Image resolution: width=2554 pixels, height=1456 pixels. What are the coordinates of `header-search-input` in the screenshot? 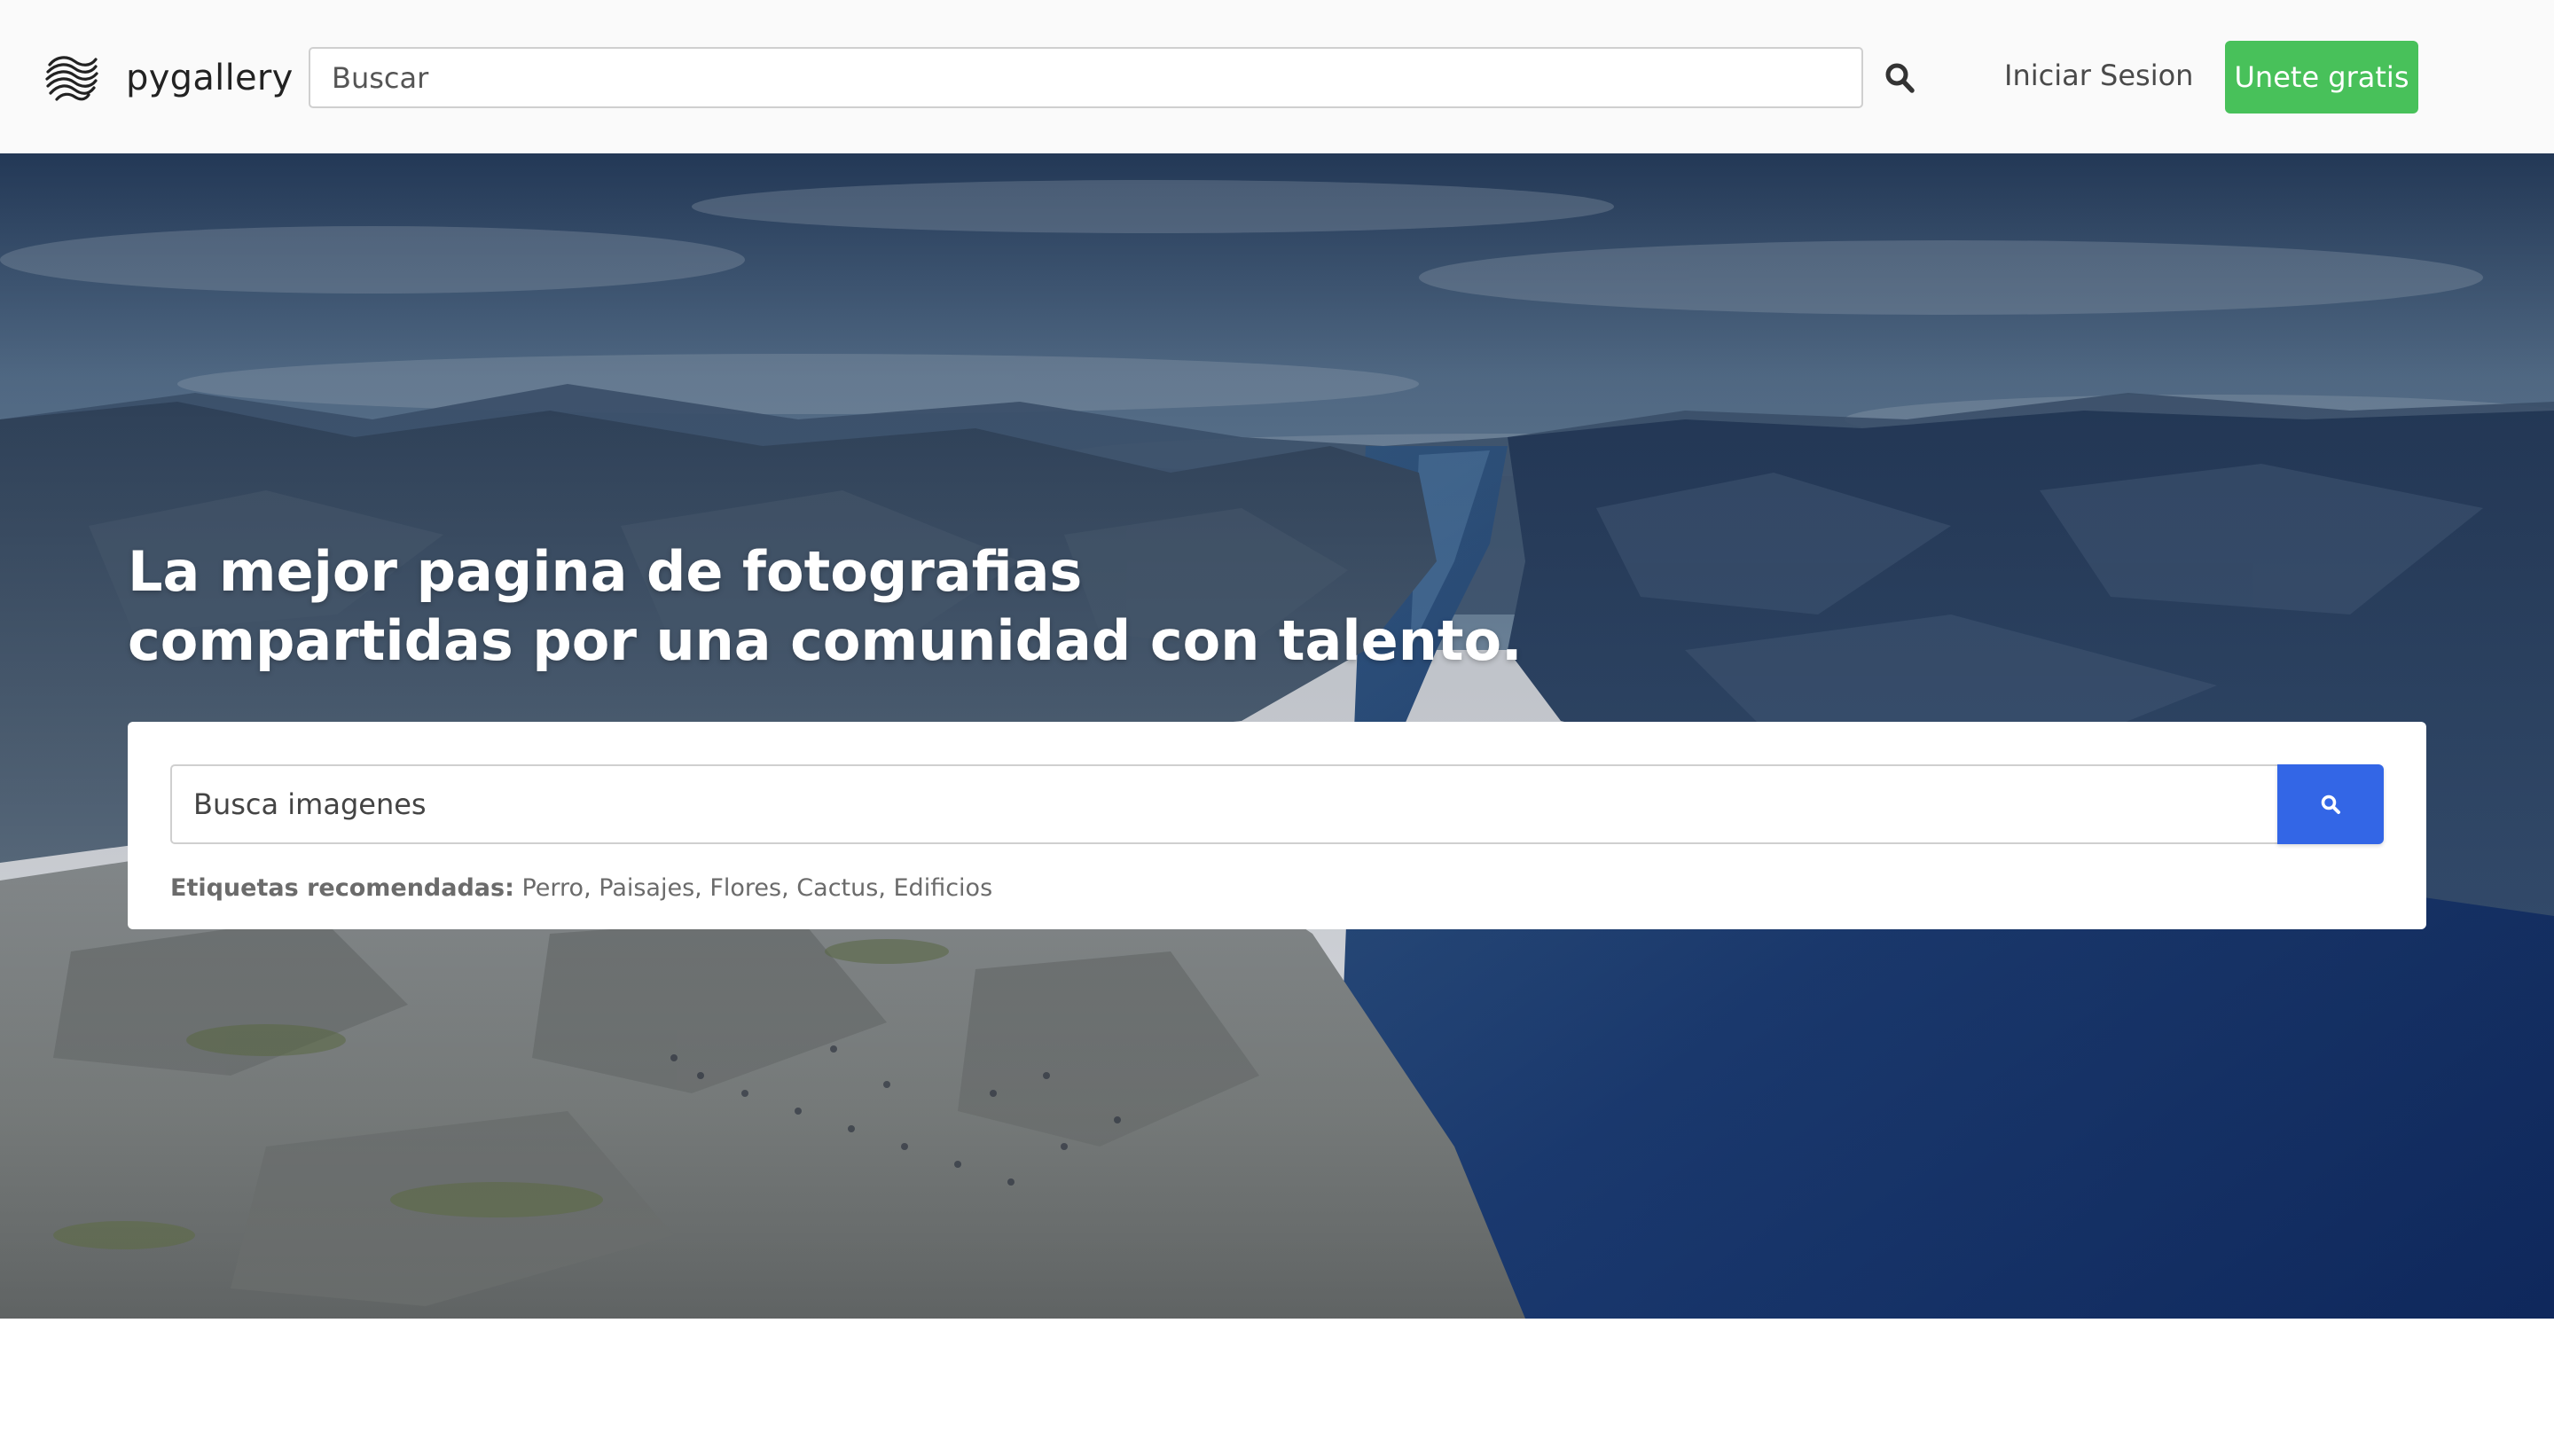 It's located at (1086, 77).